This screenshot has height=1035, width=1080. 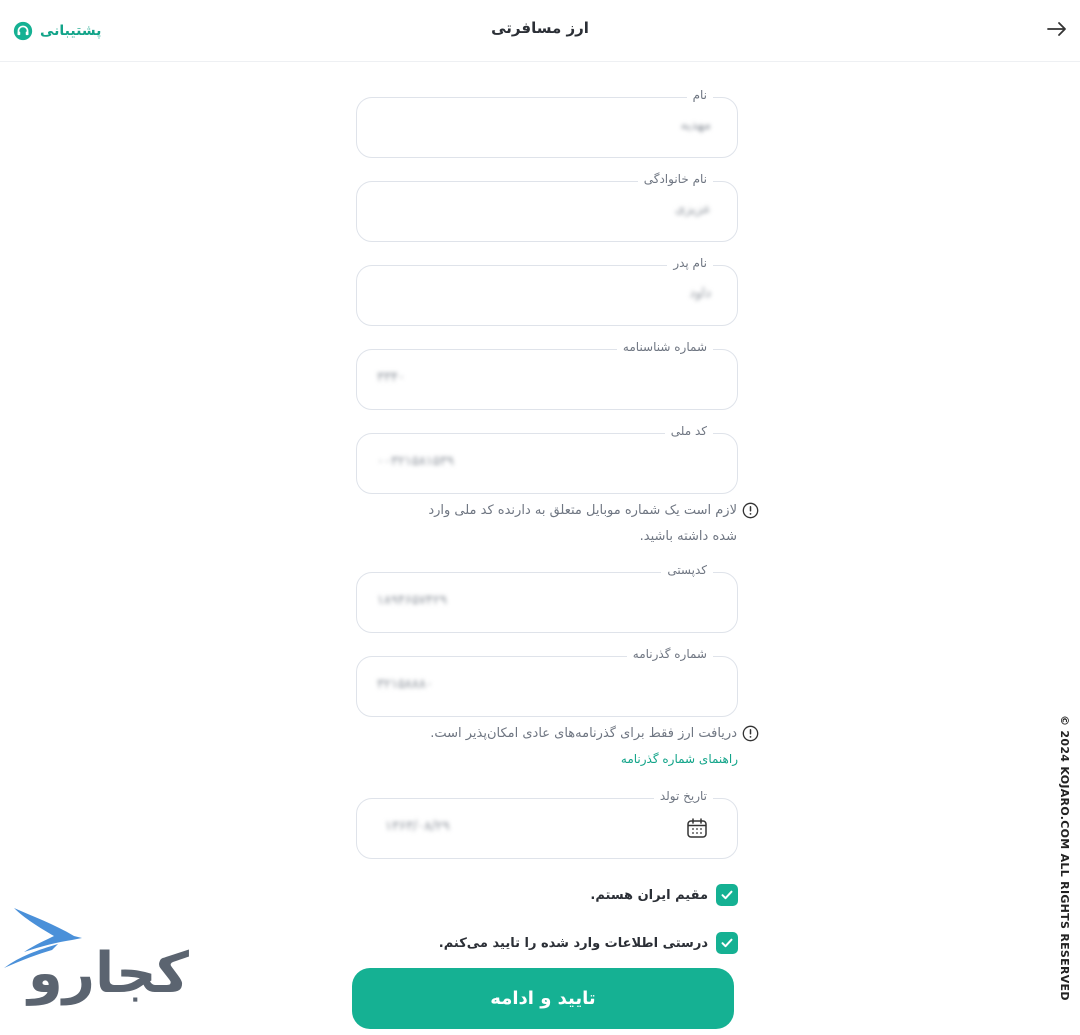 What do you see at coordinates (543, 998) in the screenshot?
I see `submit-button: تایید و ادامه` at bounding box center [543, 998].